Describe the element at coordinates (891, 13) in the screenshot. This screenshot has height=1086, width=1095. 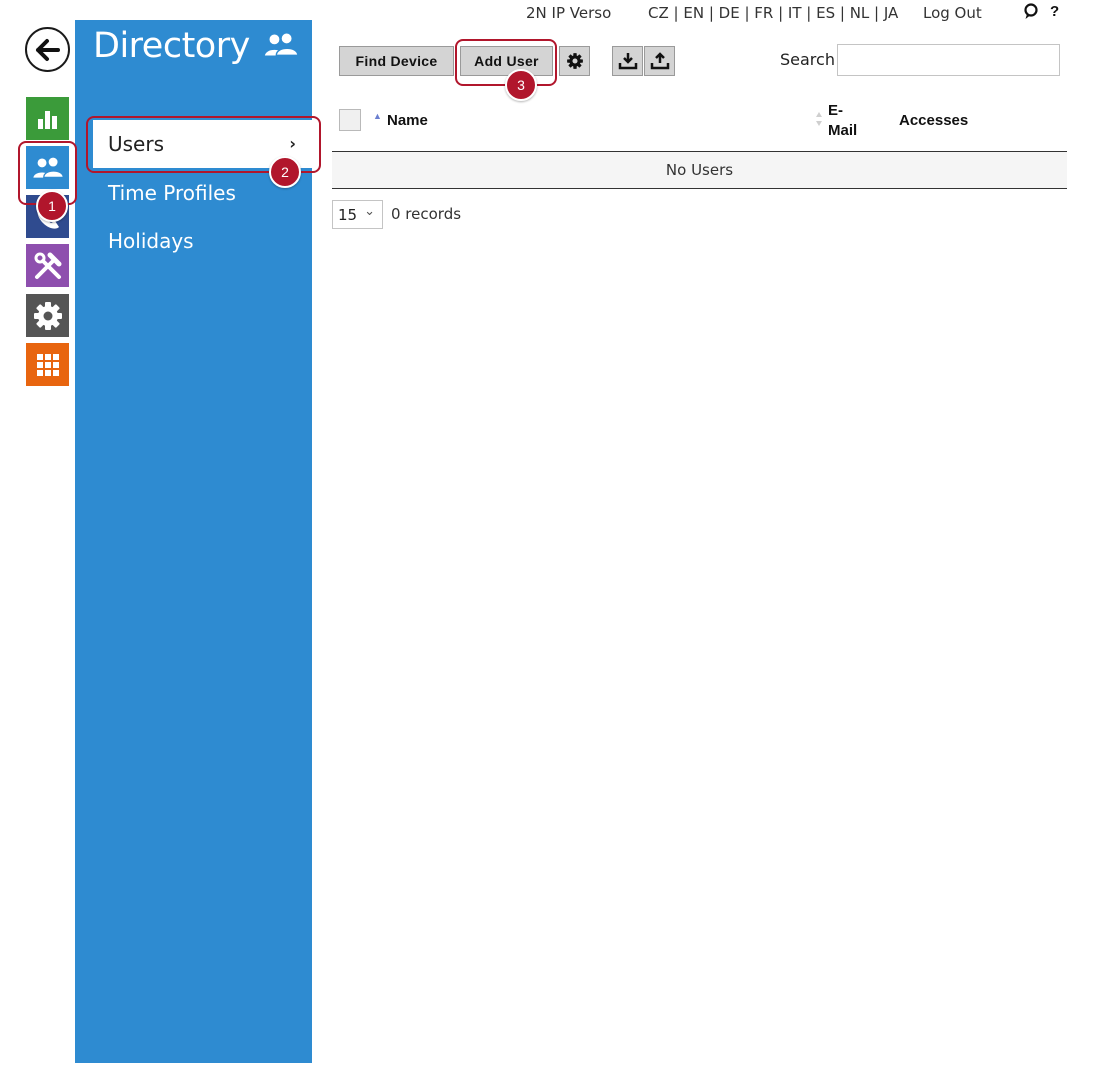
I see `lang-ja: JA` at that location.